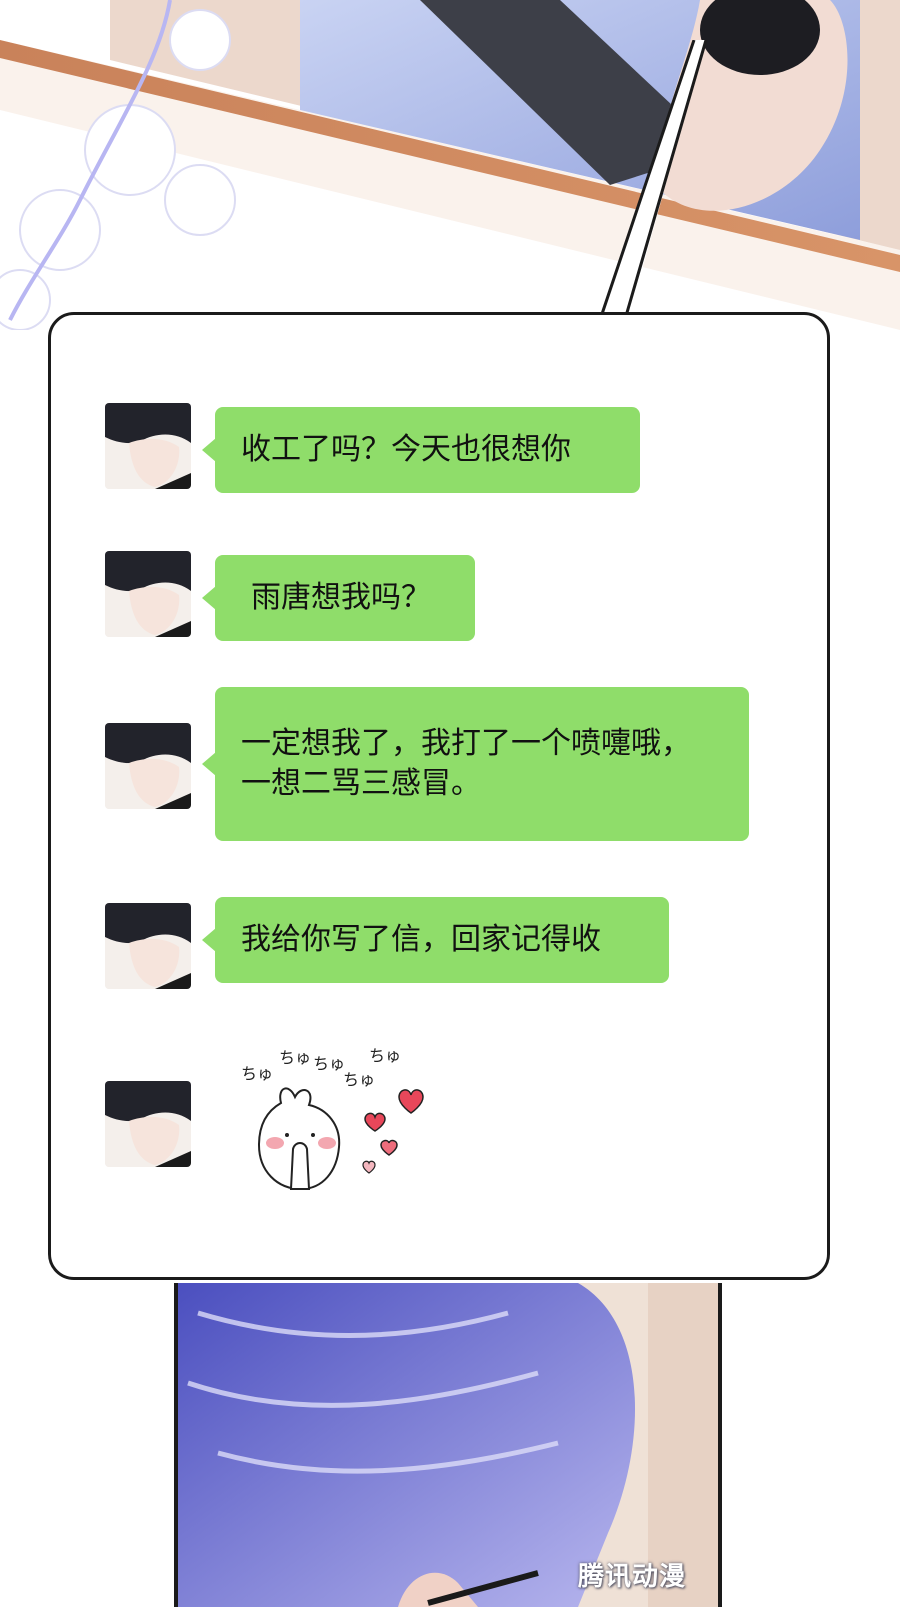 This screenshot has height=1607, width=900. I want to click on message-bubble: 一定想我了，我打了一个喷嚏哦， 一想二骂三感冒。, so click(475, 764).